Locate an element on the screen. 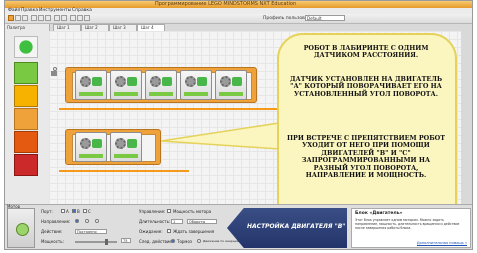 The height and width of the screenshot is (253, 477). next-action-brake-label: Тормоз is located at coordinates (185, 241).